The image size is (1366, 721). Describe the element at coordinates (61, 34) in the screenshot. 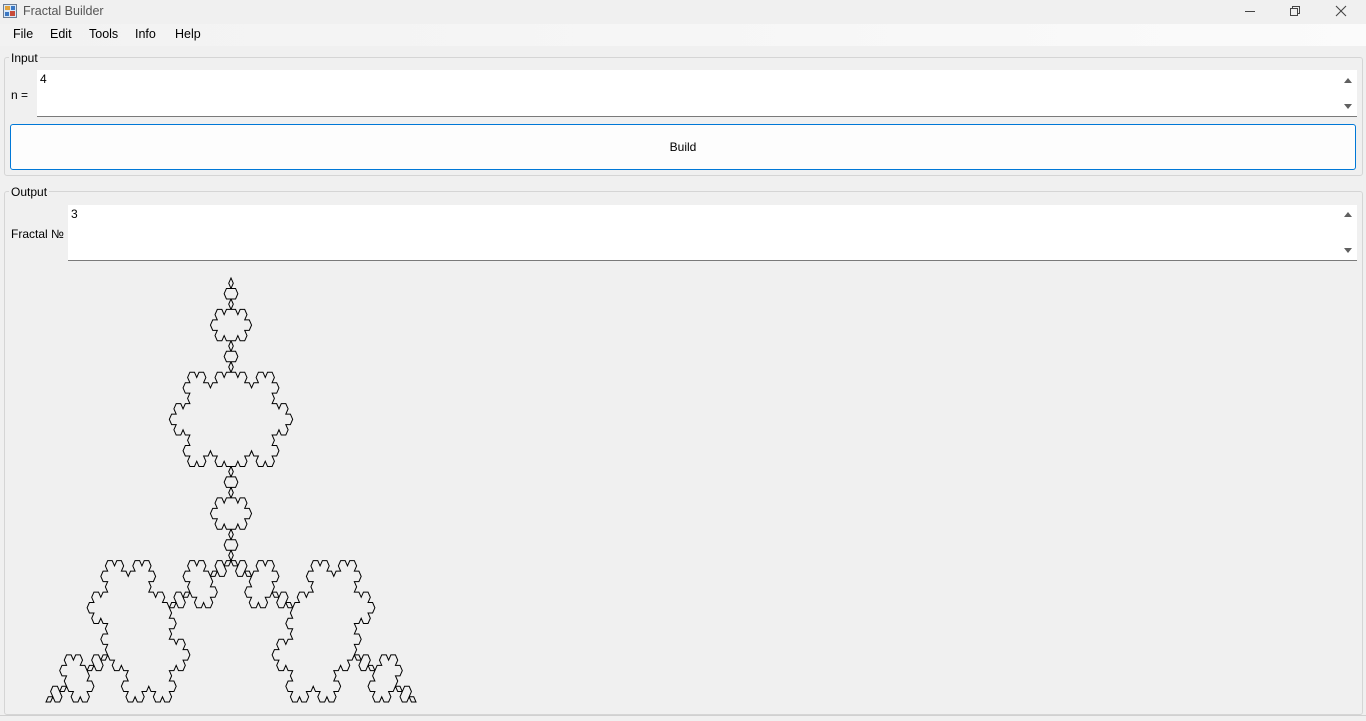

I see `menu-edit: Edit` at that location.